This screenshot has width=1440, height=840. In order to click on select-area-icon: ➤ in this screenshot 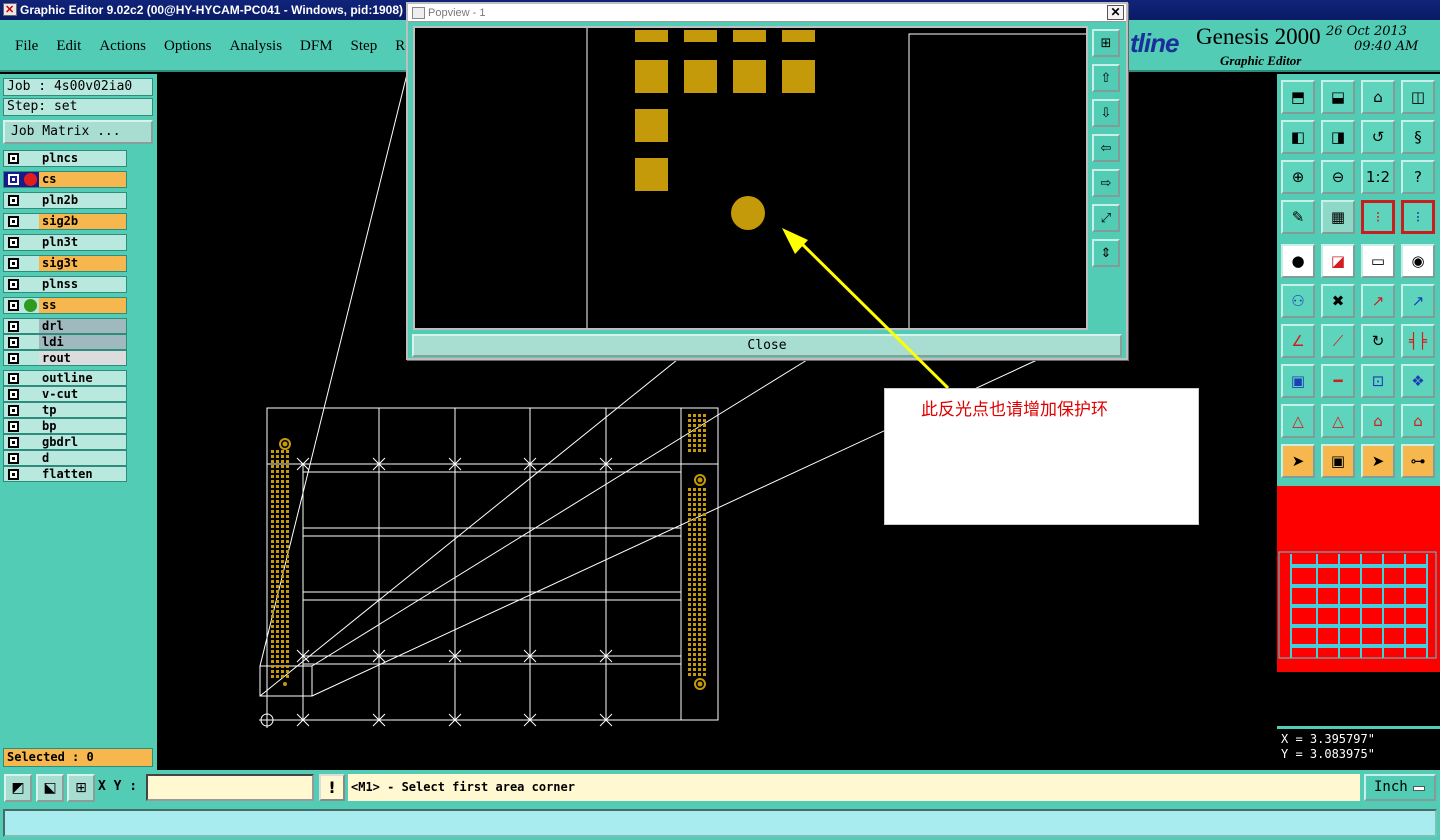, I will do `click(1378, 461)`.